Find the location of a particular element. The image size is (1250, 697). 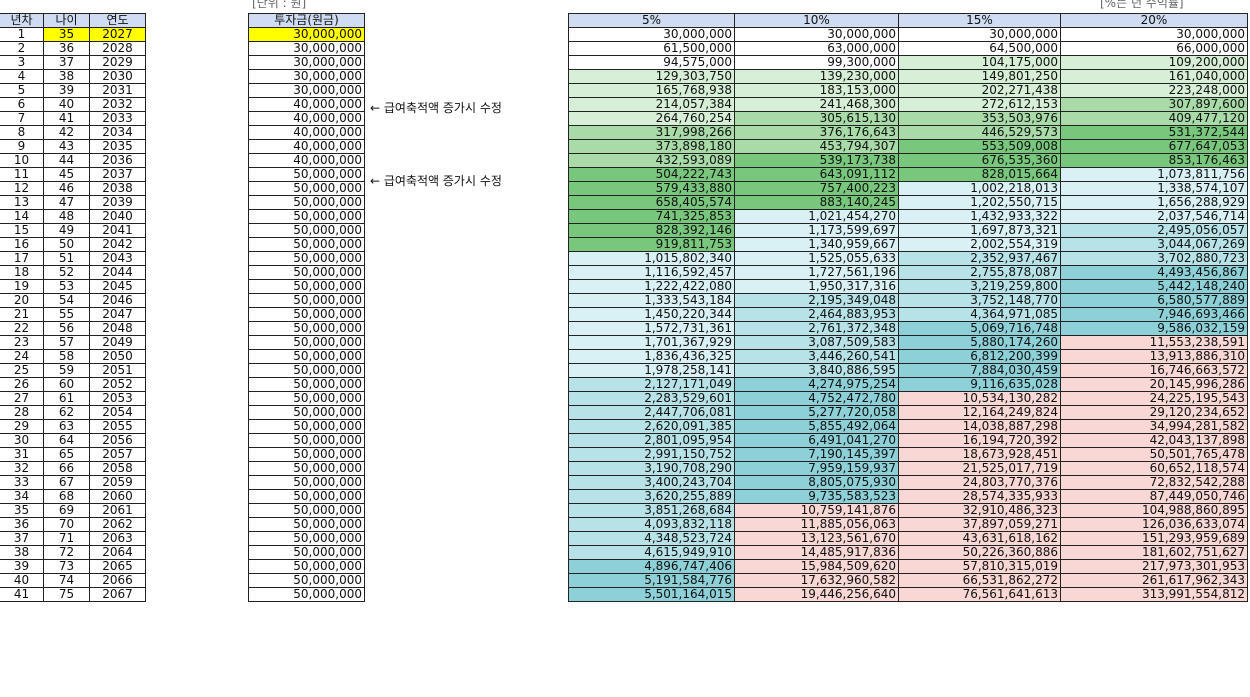

return-cell-15: 202,271,438 is located at coordinates (979, 90).